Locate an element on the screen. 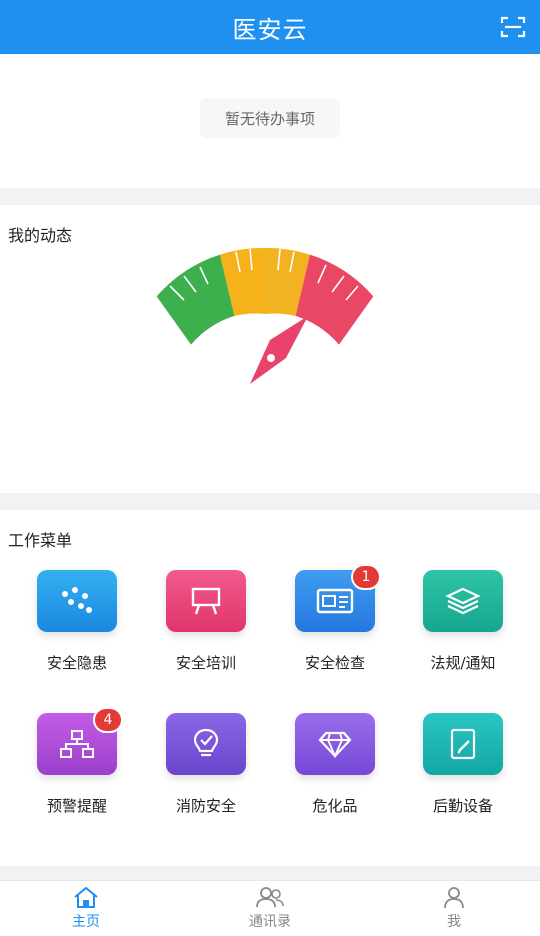  notification-badge: 1 is located at coordinates (366, 577).